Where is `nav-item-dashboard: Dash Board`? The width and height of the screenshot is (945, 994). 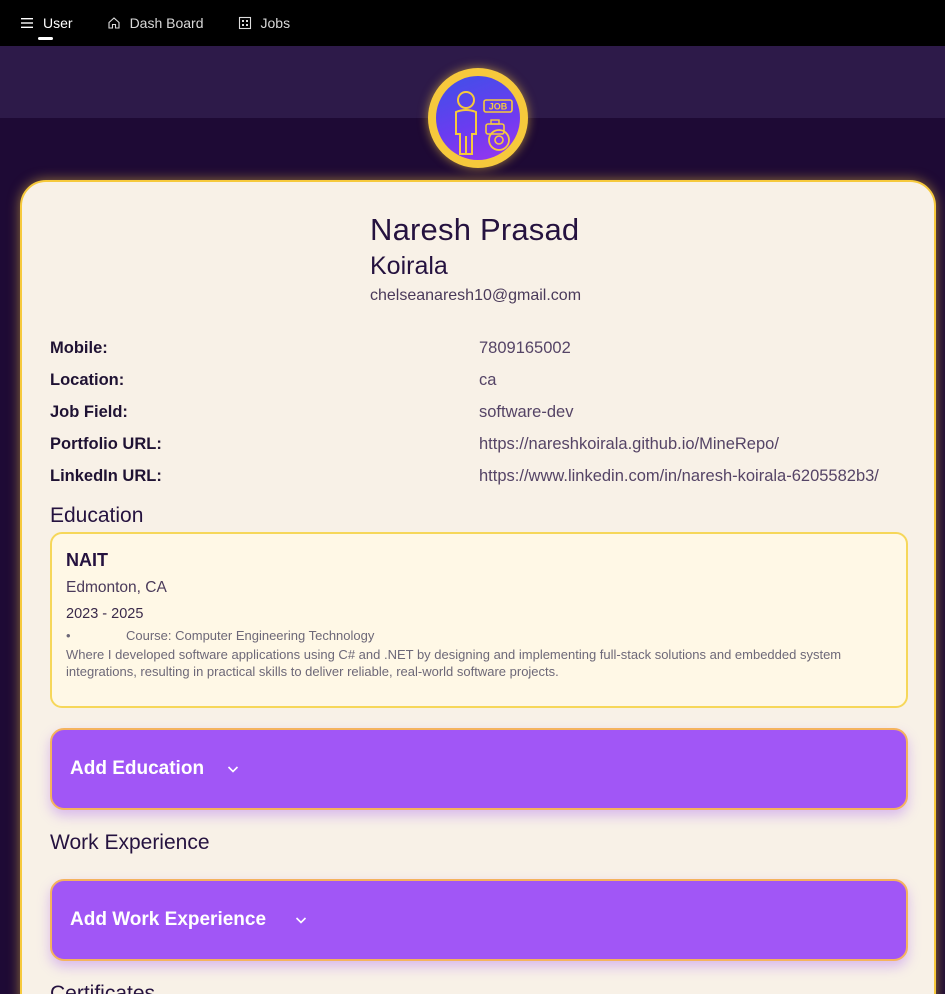 nav-item-dashboard: Dash Board is located at coordinates (155, 23).